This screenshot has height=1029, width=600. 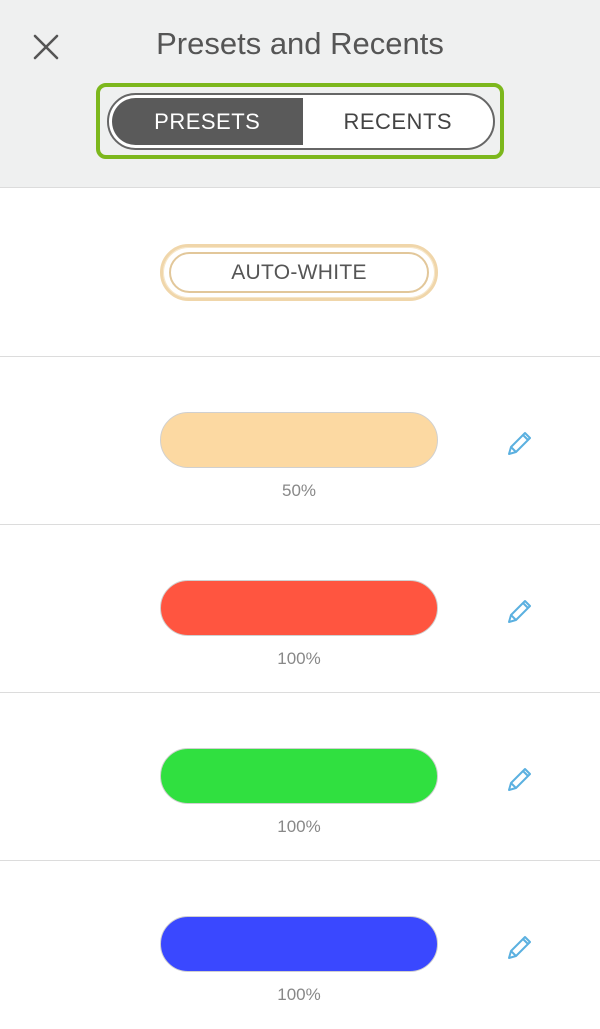 I want to click on page-title: Presets and Recents, so click(x=300, y=43).